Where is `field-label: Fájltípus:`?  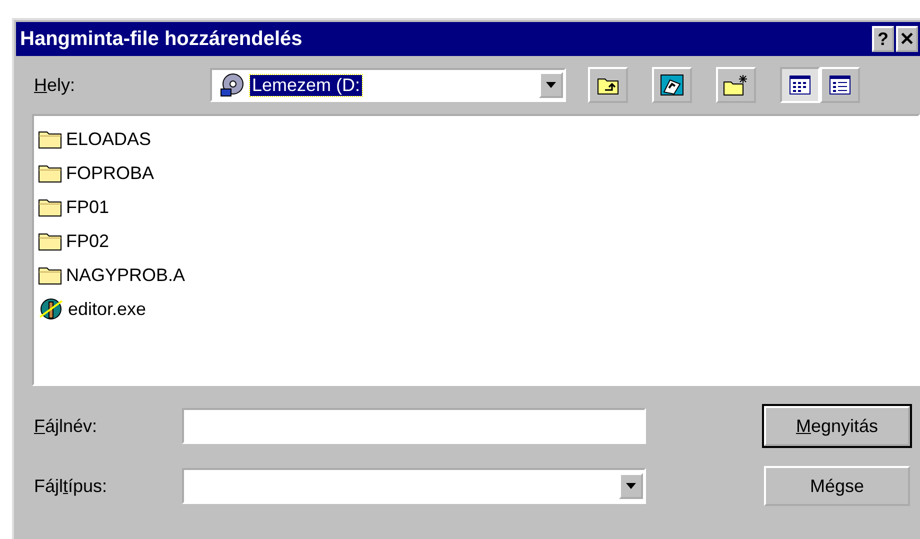 field-label: Fájltípus: is located at coordinates (71, 486).